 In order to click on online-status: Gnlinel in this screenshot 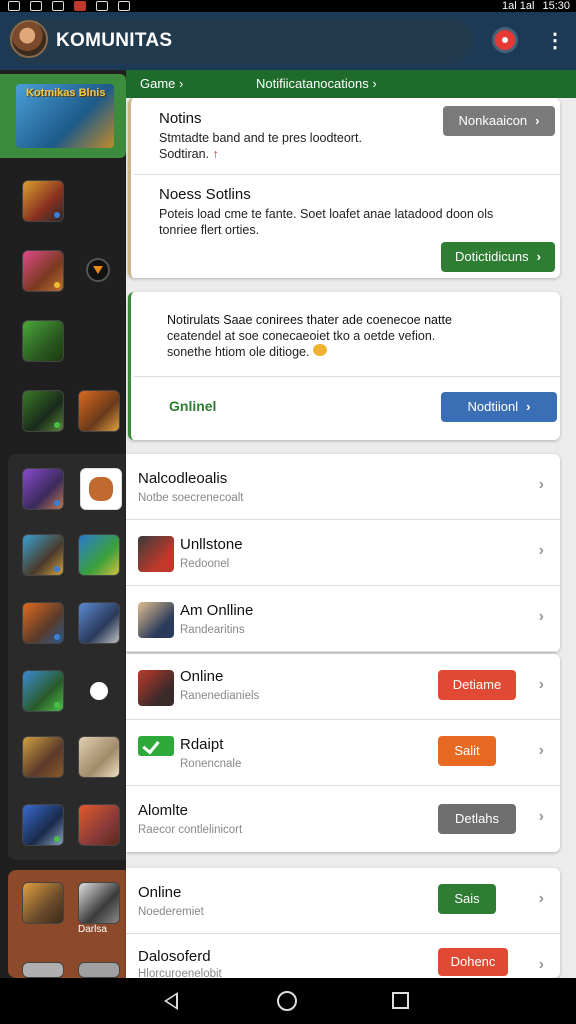, I will do `click(193, 406)`.